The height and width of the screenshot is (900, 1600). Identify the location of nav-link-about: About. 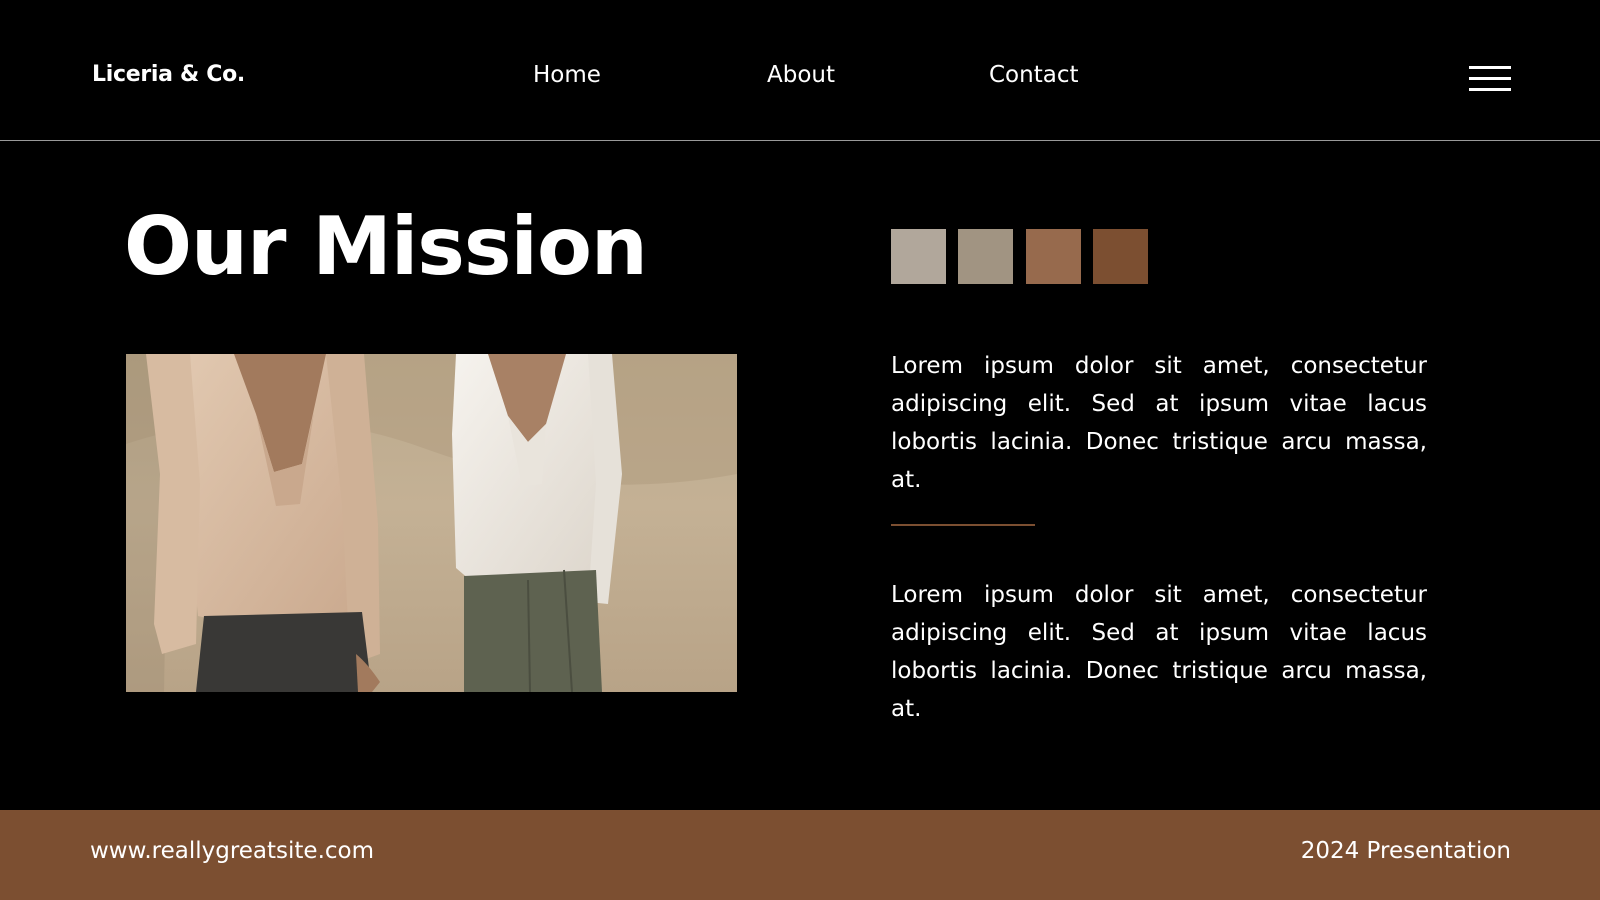
(801, 75).